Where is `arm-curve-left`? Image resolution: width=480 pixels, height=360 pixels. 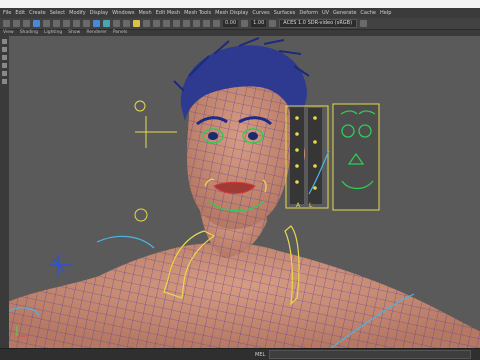 arm-curve-left is located at coordinates (125, 242).